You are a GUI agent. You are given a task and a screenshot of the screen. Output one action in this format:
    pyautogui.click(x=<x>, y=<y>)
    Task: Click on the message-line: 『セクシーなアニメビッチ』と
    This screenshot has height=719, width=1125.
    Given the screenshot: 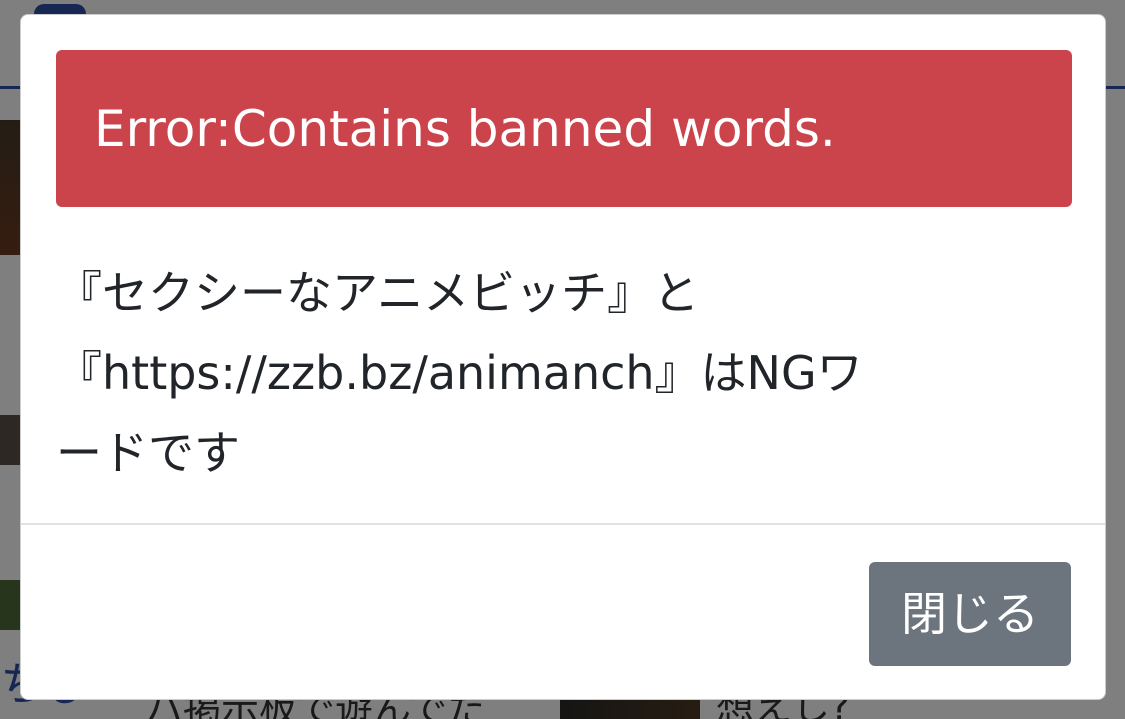 What is the action you would take?
    pyautogui.click(x=378, y=293)
    